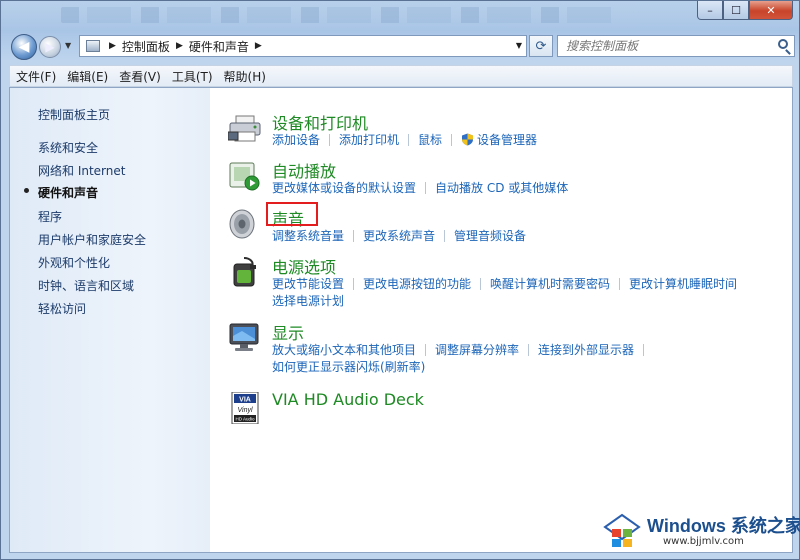 This screenshot has height=560, width=800. Describe the element at coordinates (344, 350) in the screenshot. I see `link-text-size: 放大或缩小文本和其他项目` at that location.